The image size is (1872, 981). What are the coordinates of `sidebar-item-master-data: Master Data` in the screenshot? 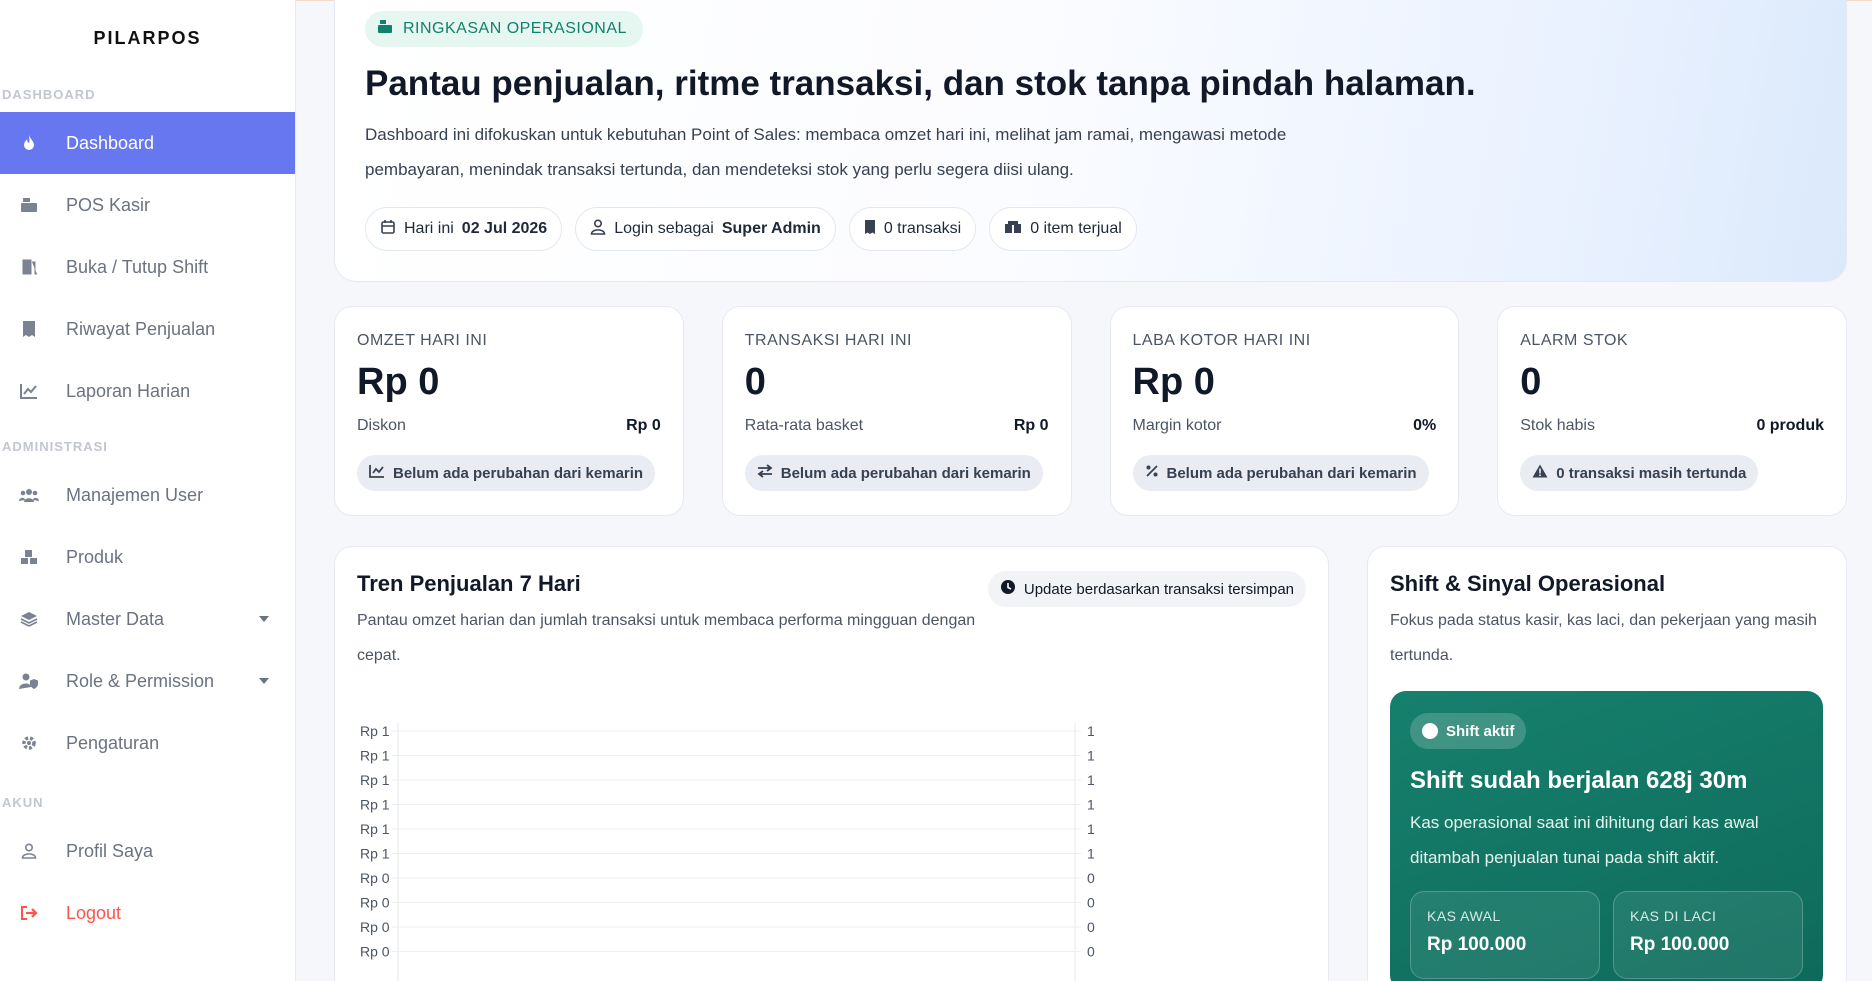 It's located at (147, 619).